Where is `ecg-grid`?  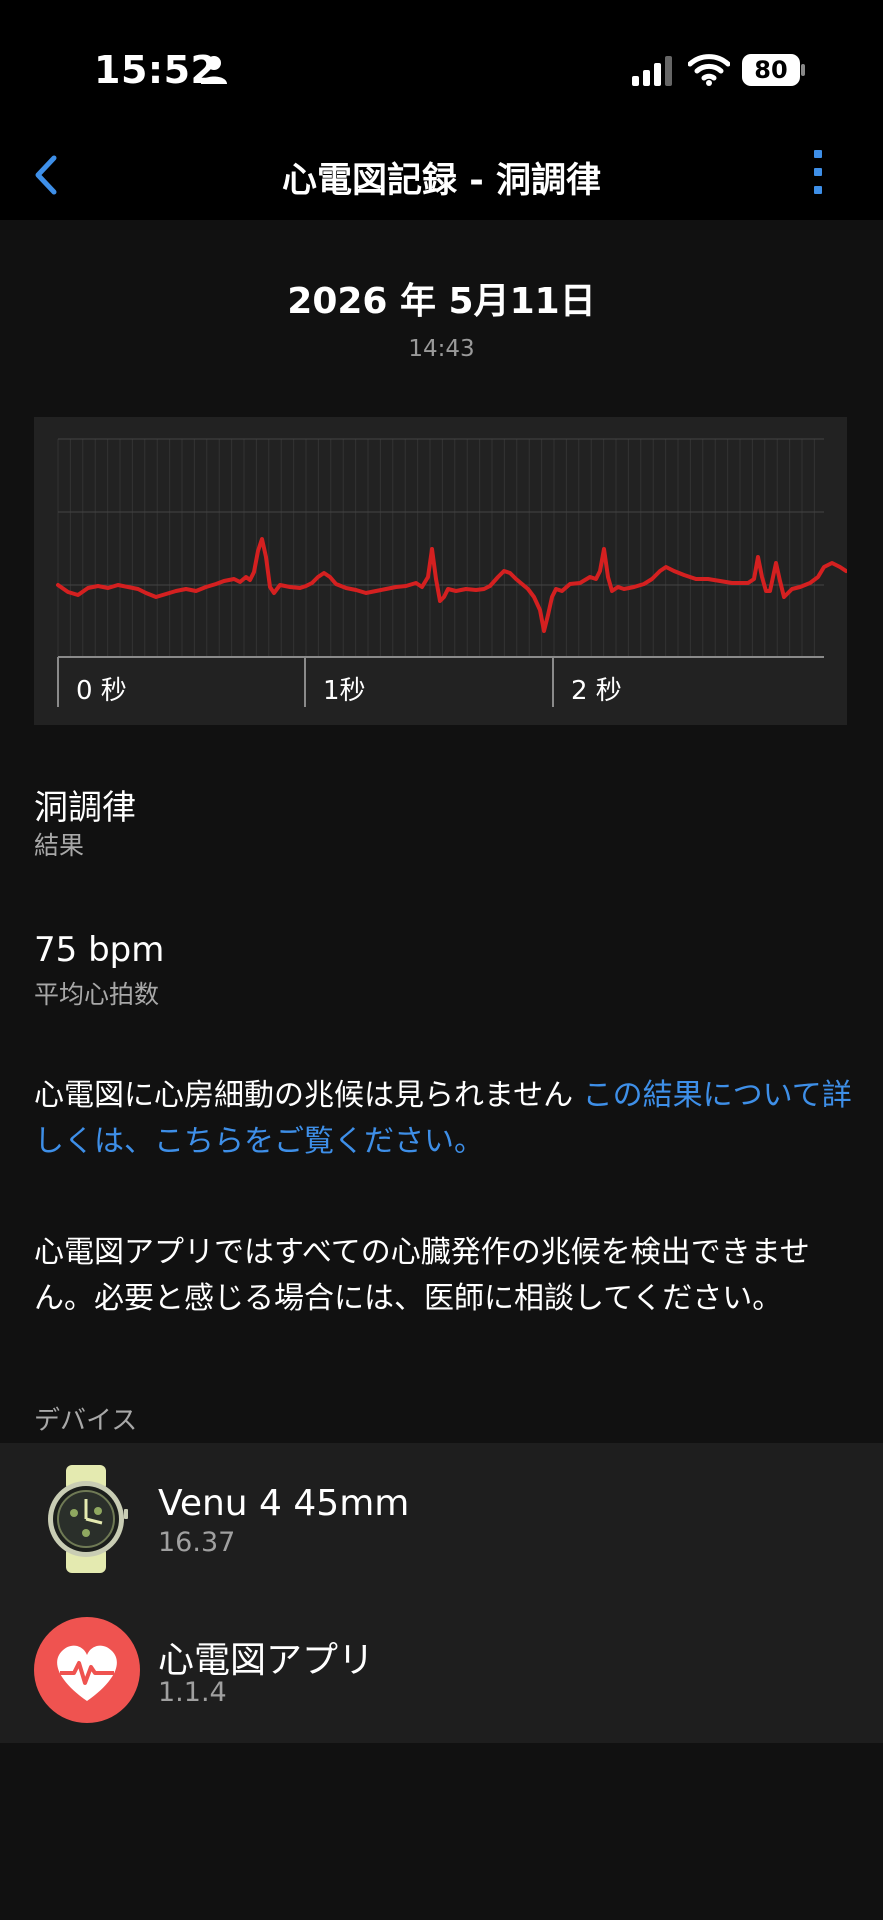 ecg-grid is located at coordinates (440, 548).